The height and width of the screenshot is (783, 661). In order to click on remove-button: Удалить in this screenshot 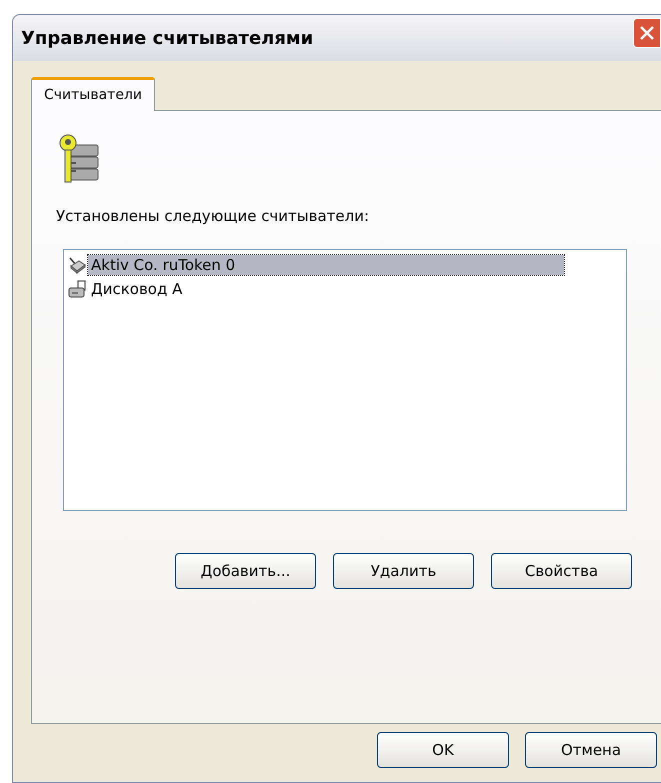, I will do `click(403, 571)`.